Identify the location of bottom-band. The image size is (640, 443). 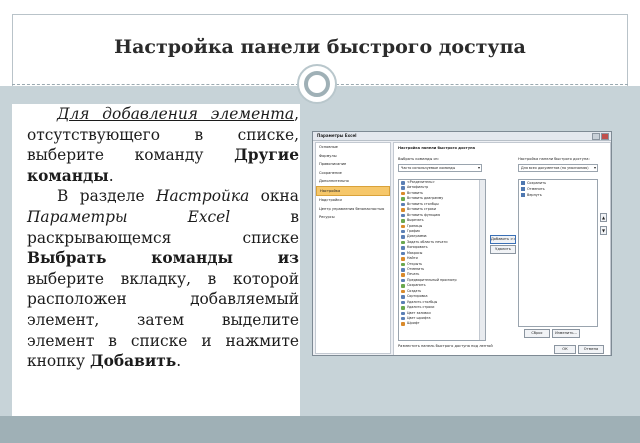
(320, 429).